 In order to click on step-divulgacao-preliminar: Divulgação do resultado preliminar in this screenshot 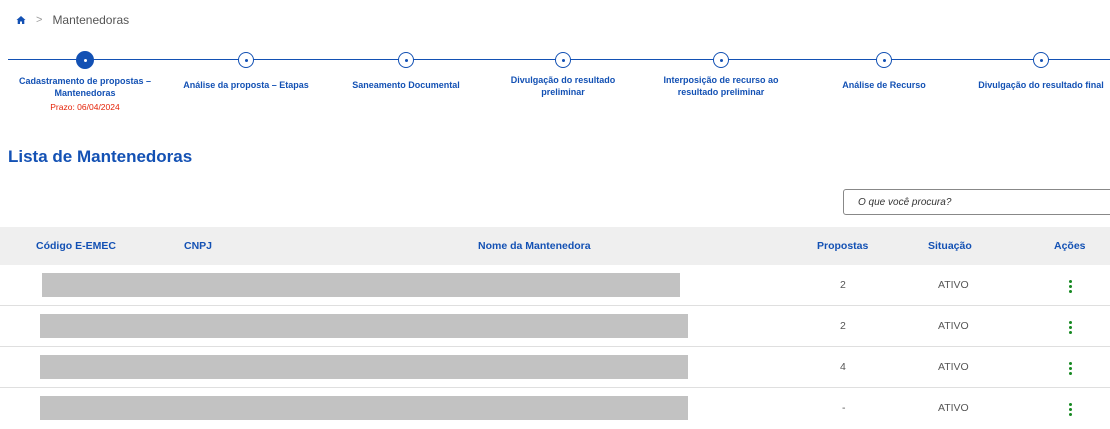, I will do `click(563, 75)`.